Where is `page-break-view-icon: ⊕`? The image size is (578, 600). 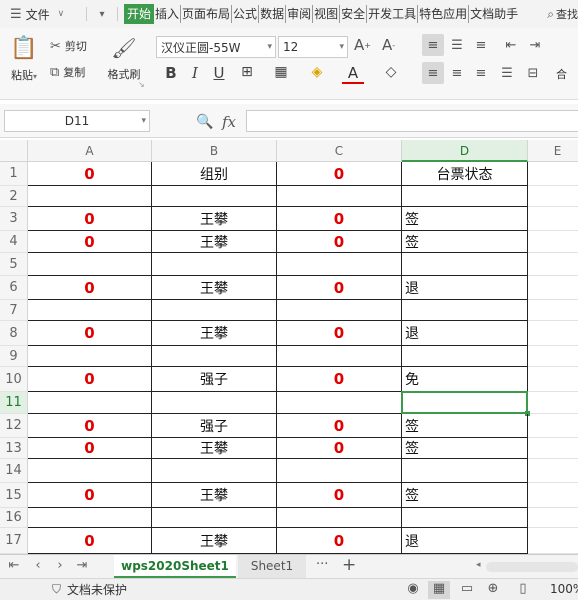
page-break-view-icon: ⊕ is located at coordinates (493, 590).